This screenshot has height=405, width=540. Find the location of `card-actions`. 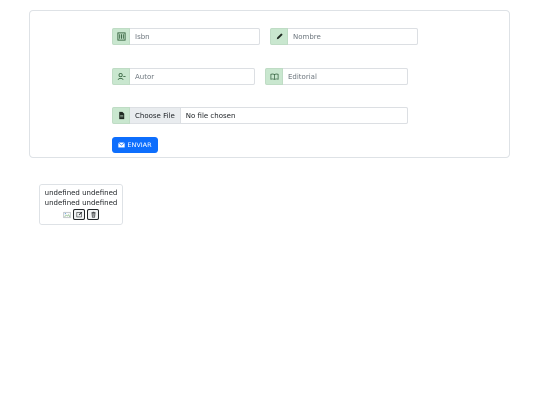

card-actions is located at coordinates (81, 214).